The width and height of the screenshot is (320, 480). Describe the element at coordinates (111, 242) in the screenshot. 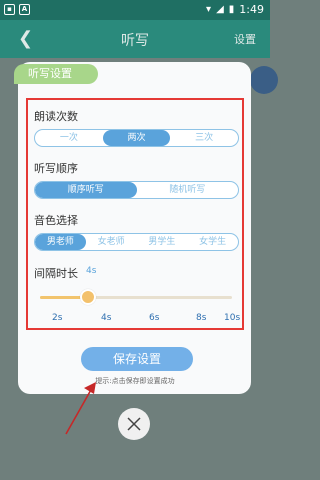

I see `voice-option-female-teacher: 女老师` at that location.